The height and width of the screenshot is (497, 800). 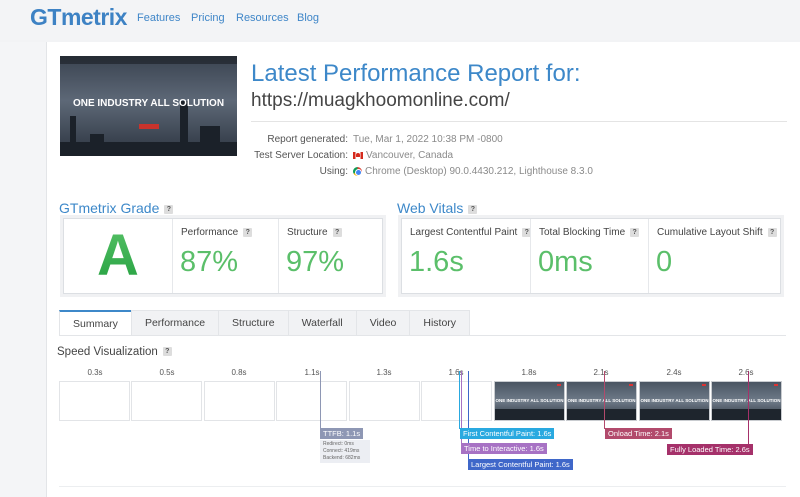 I want to click on fcp-line, so click(x=459, y=400).